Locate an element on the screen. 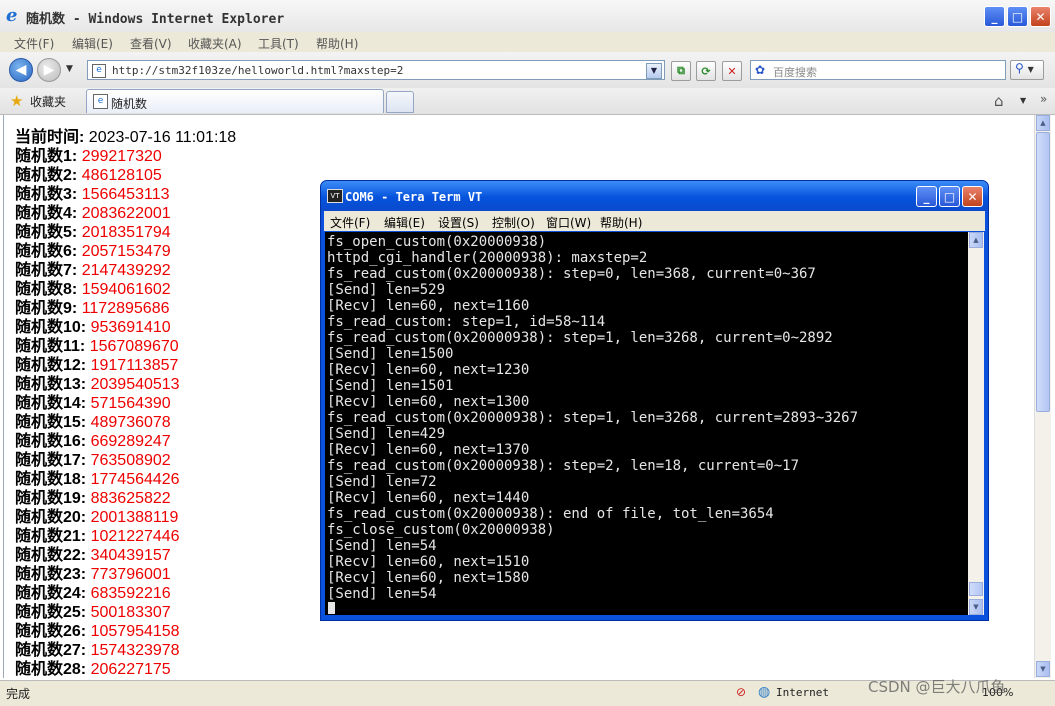  tt-scroll-down-button: ▼ is located at coordinates (976, 607).